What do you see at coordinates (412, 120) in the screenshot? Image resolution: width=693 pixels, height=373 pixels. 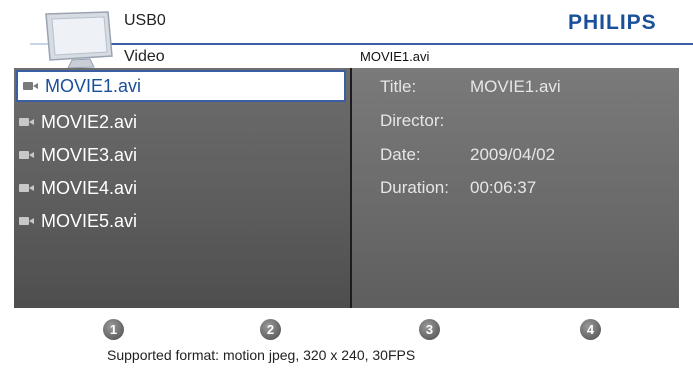 I see `info-key: Director:` at bounding box center [412, 120].